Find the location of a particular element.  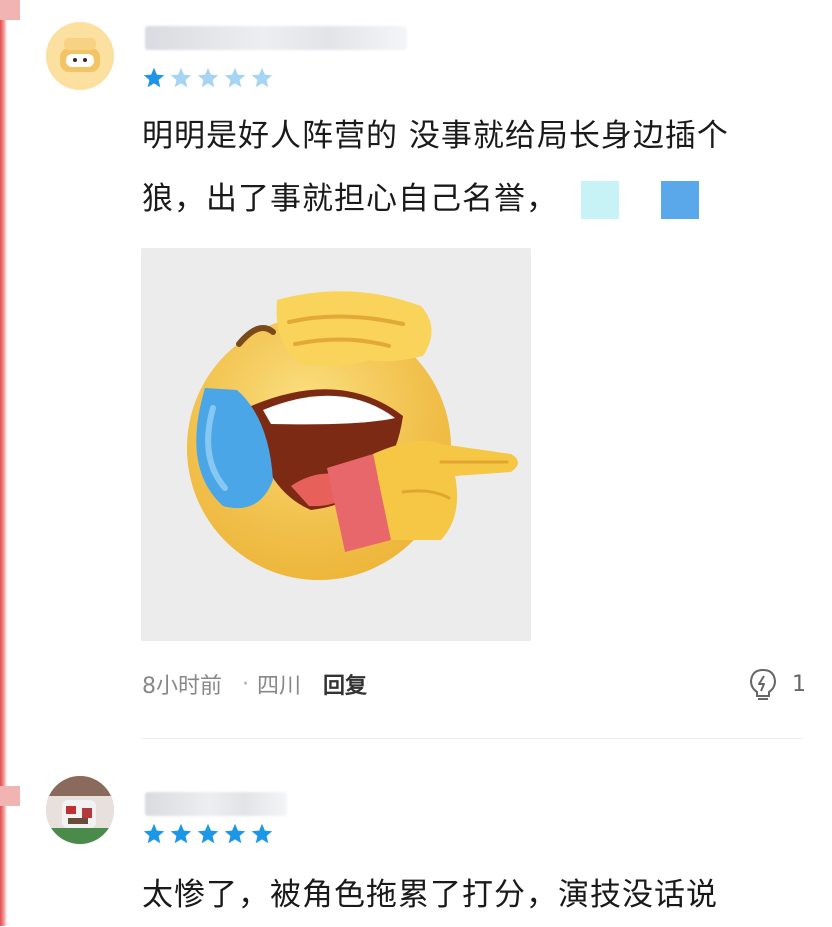

comment-region: 四川 is located at coordinates (279, 686).